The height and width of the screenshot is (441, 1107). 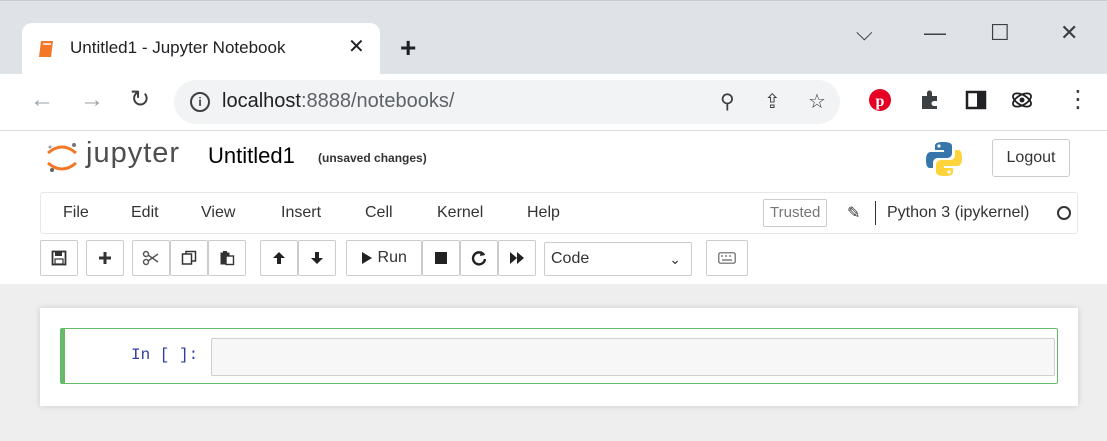 What do you see at coordinates (944, 159) in the screenshot?
I see `python-logo-icon` at bounding box center [944, 159].